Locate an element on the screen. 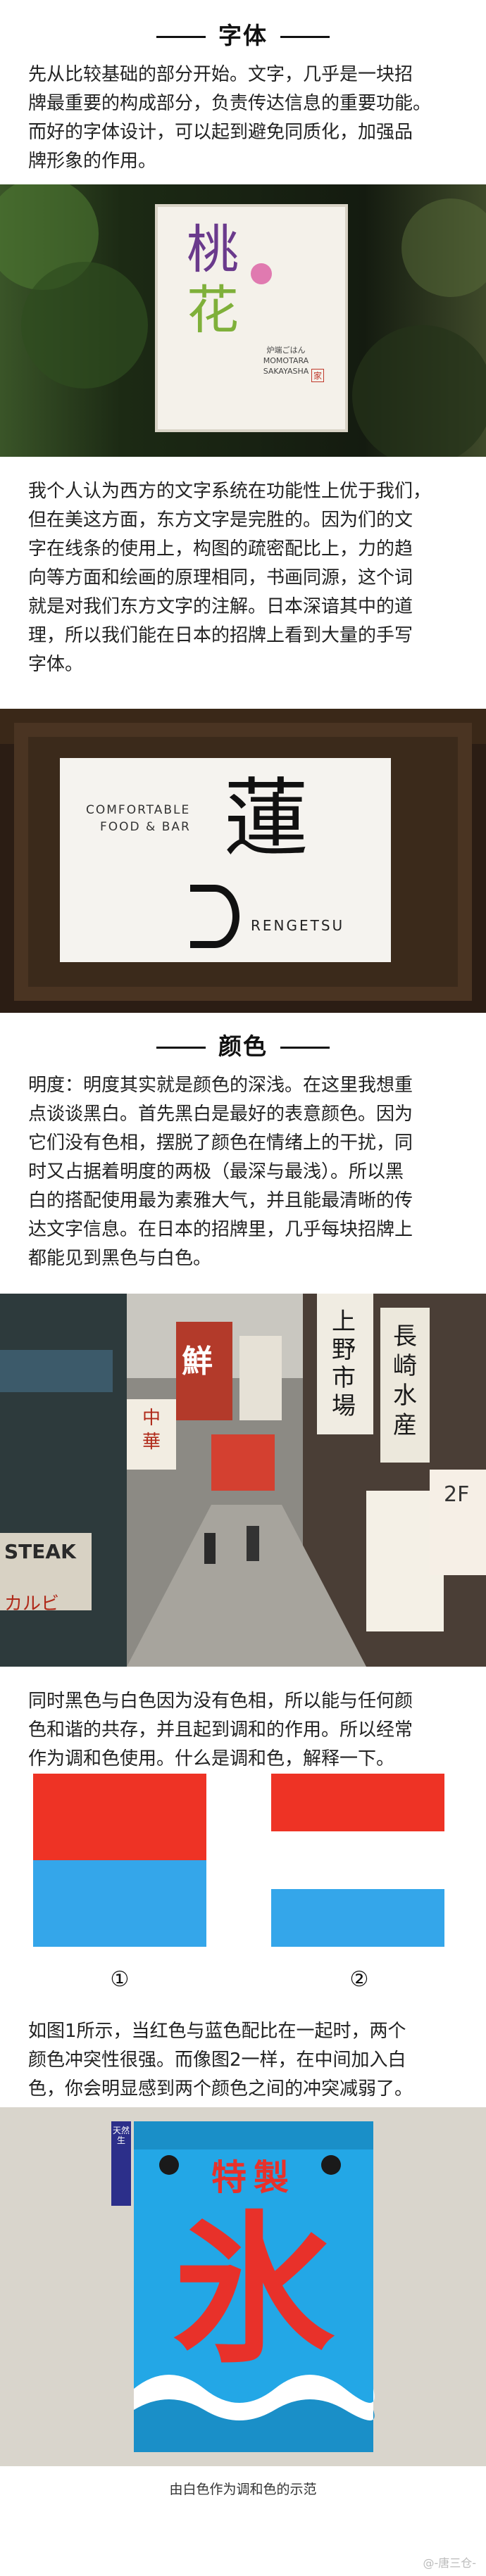 This screenshot has height=2576, width=486. sign-chuka: 中華 is located at coordinates (152, 1430).